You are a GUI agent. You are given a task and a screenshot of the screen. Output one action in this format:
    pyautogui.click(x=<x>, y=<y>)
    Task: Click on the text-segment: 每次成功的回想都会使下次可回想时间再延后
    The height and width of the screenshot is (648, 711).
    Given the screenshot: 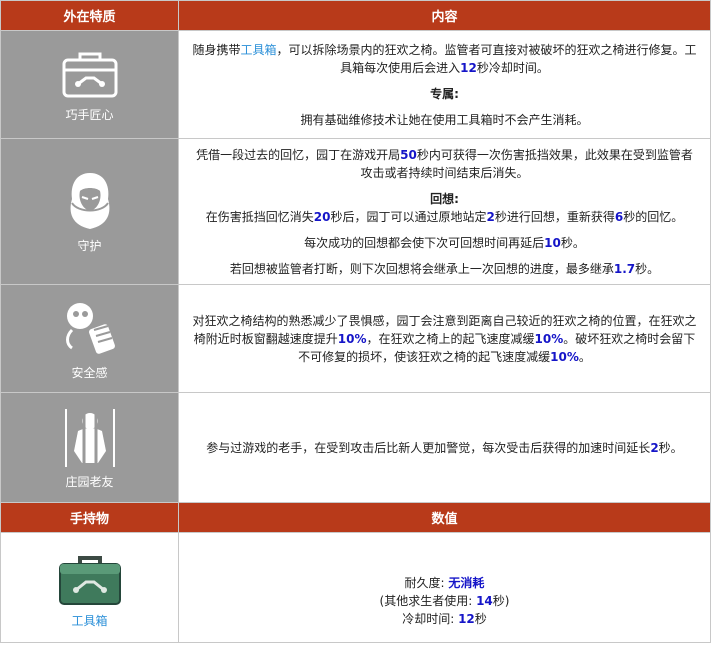 What is the action you would take?
    pyautogui.click(x=424, y=242)
    